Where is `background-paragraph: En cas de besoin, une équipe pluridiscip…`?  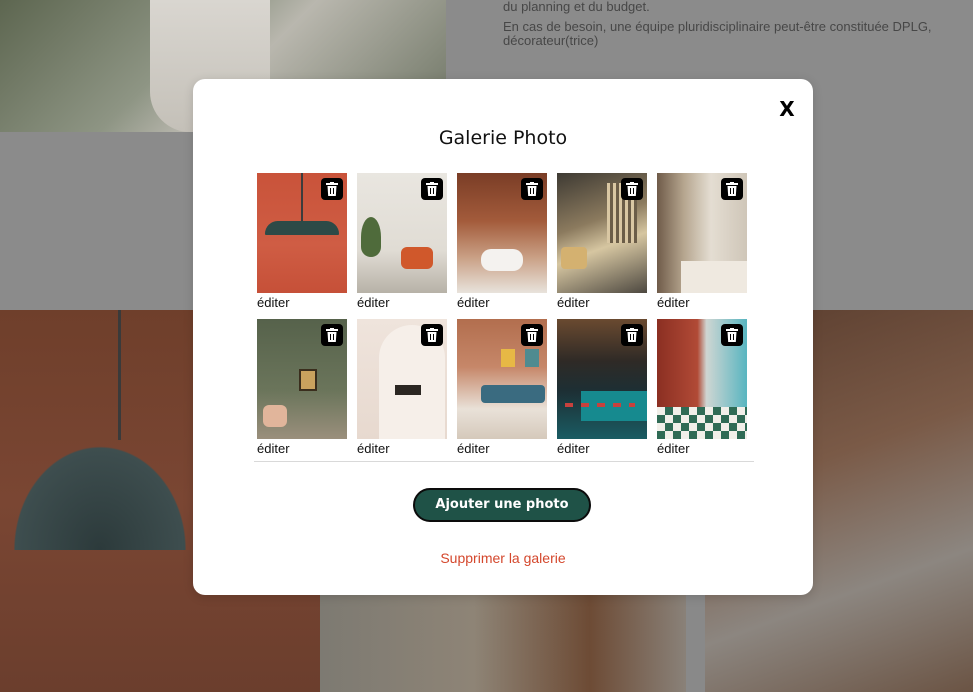 background-paragraph: En cas de besoin, une équipe pluridiscip… is located at coordinates (717, 33).